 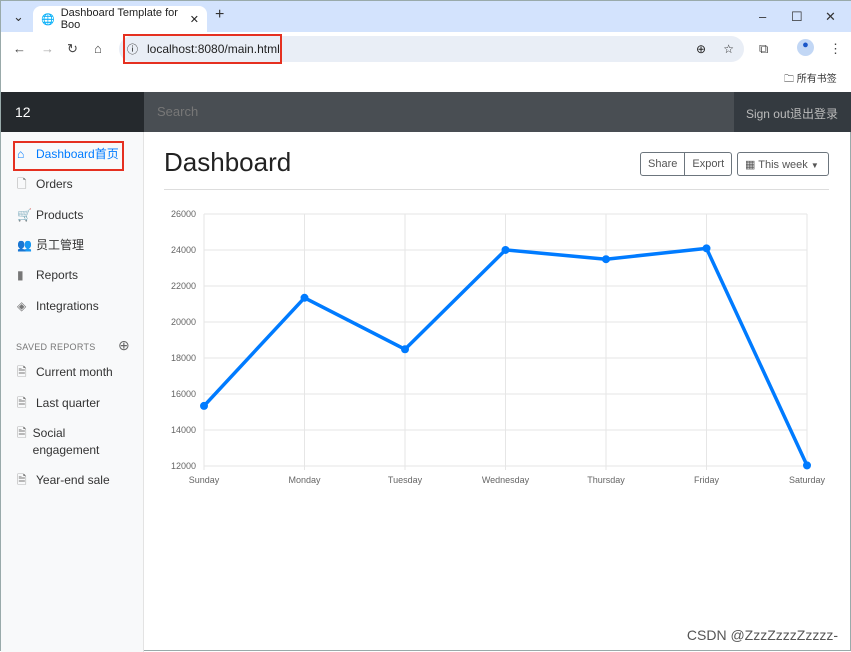 I want to click on x-tick-label: Tuesday, so click(x=405, y=480).